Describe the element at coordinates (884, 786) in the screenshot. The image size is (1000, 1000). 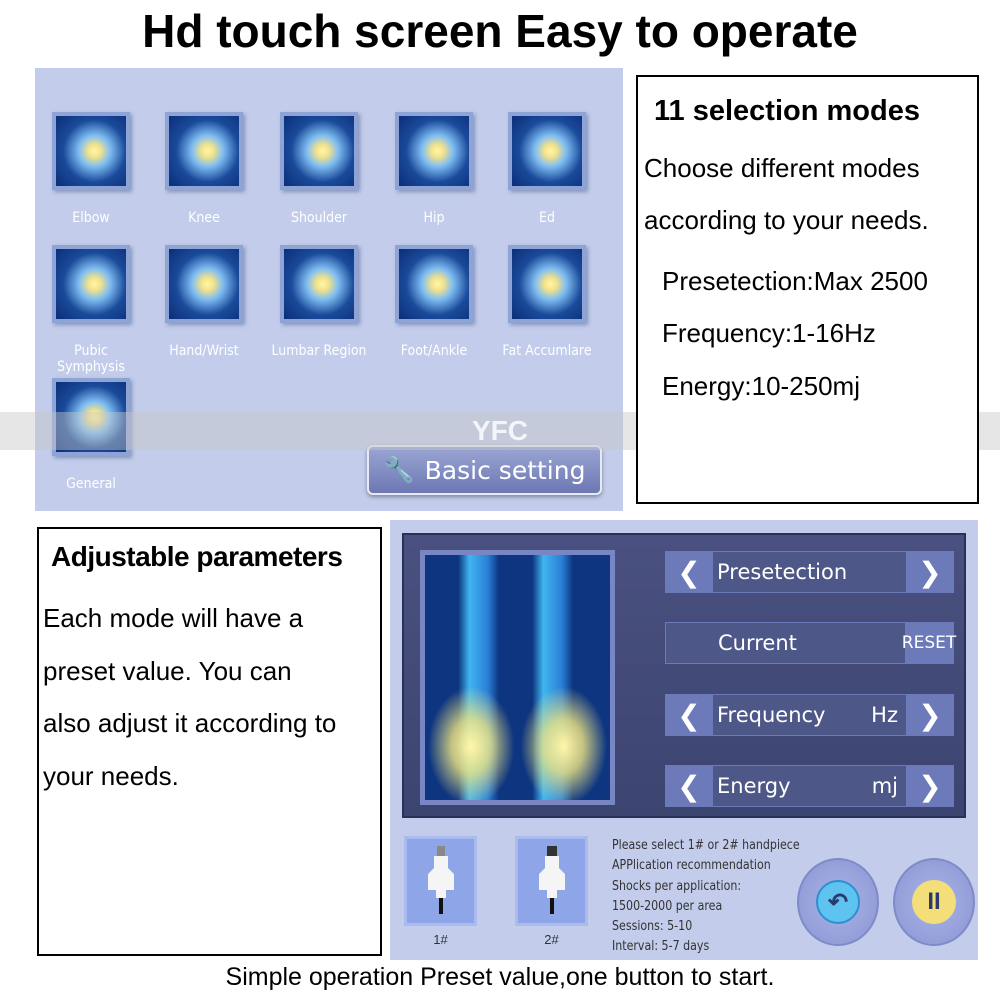
I see `energy-unit: mj` at that location.